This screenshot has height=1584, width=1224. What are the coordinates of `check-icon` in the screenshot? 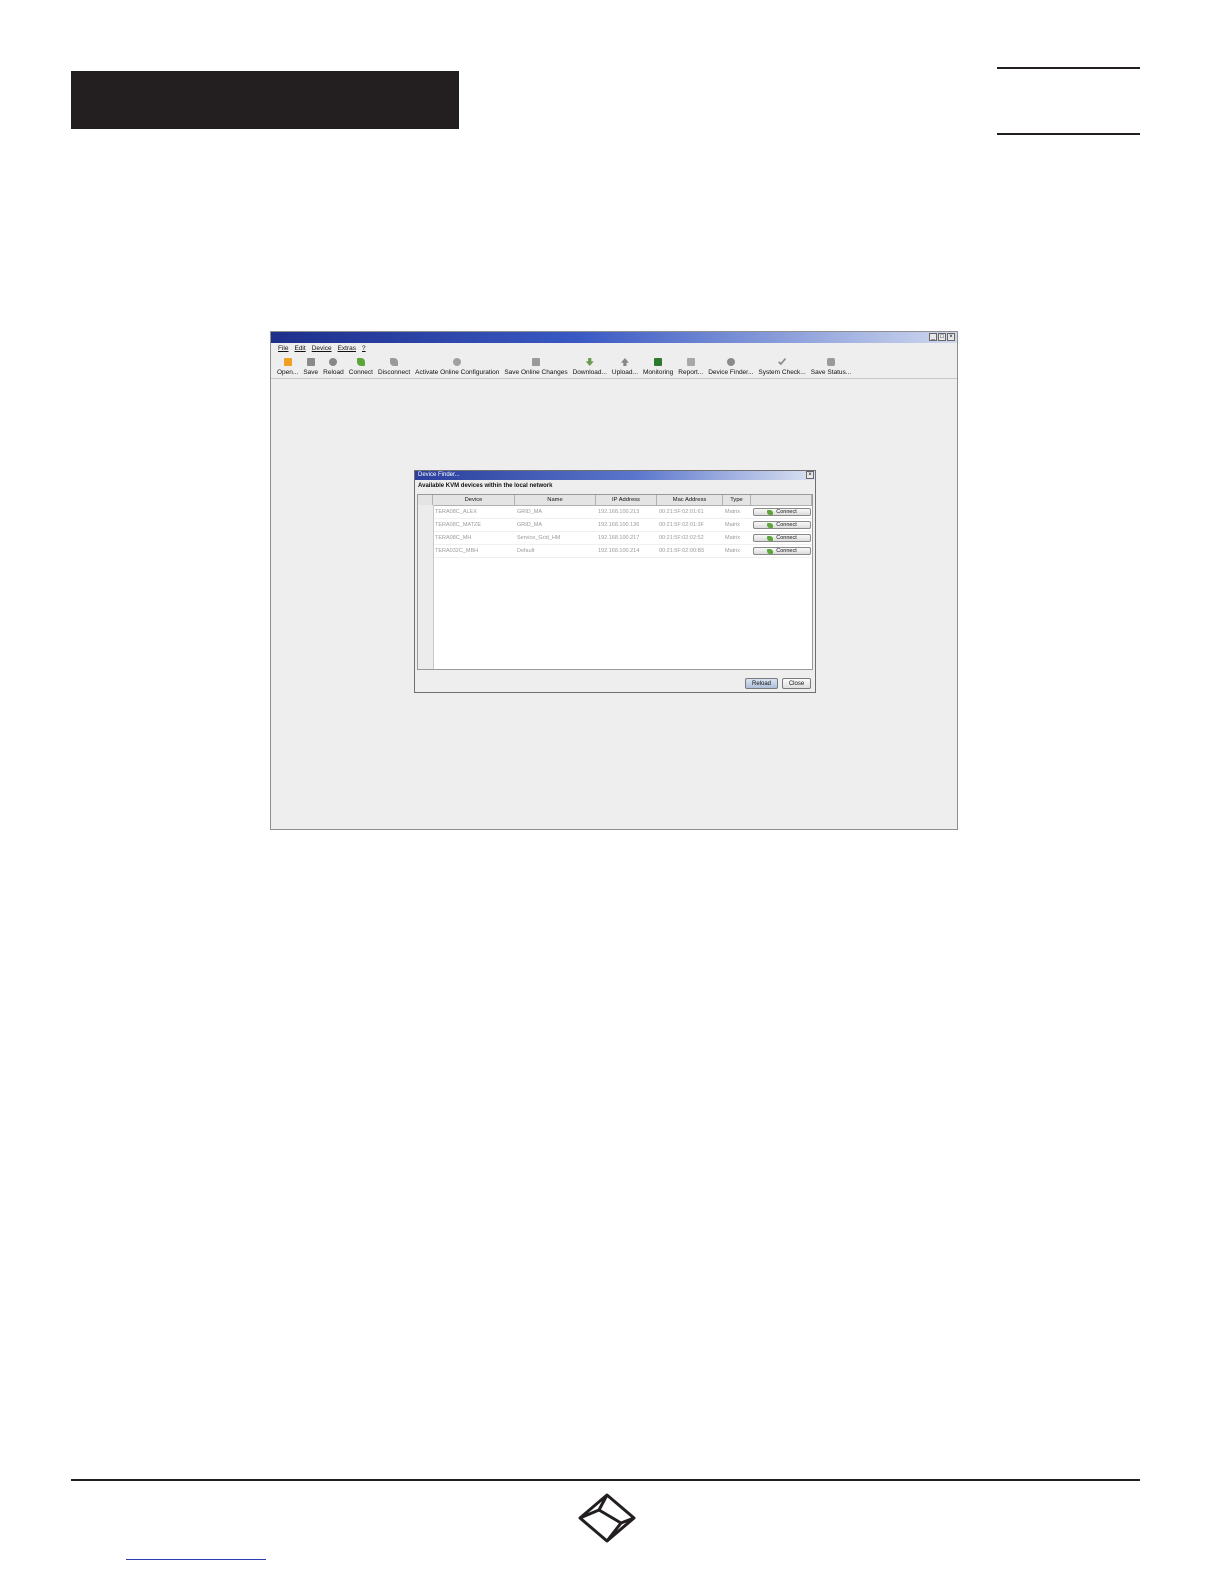 It's located at (782, 362).